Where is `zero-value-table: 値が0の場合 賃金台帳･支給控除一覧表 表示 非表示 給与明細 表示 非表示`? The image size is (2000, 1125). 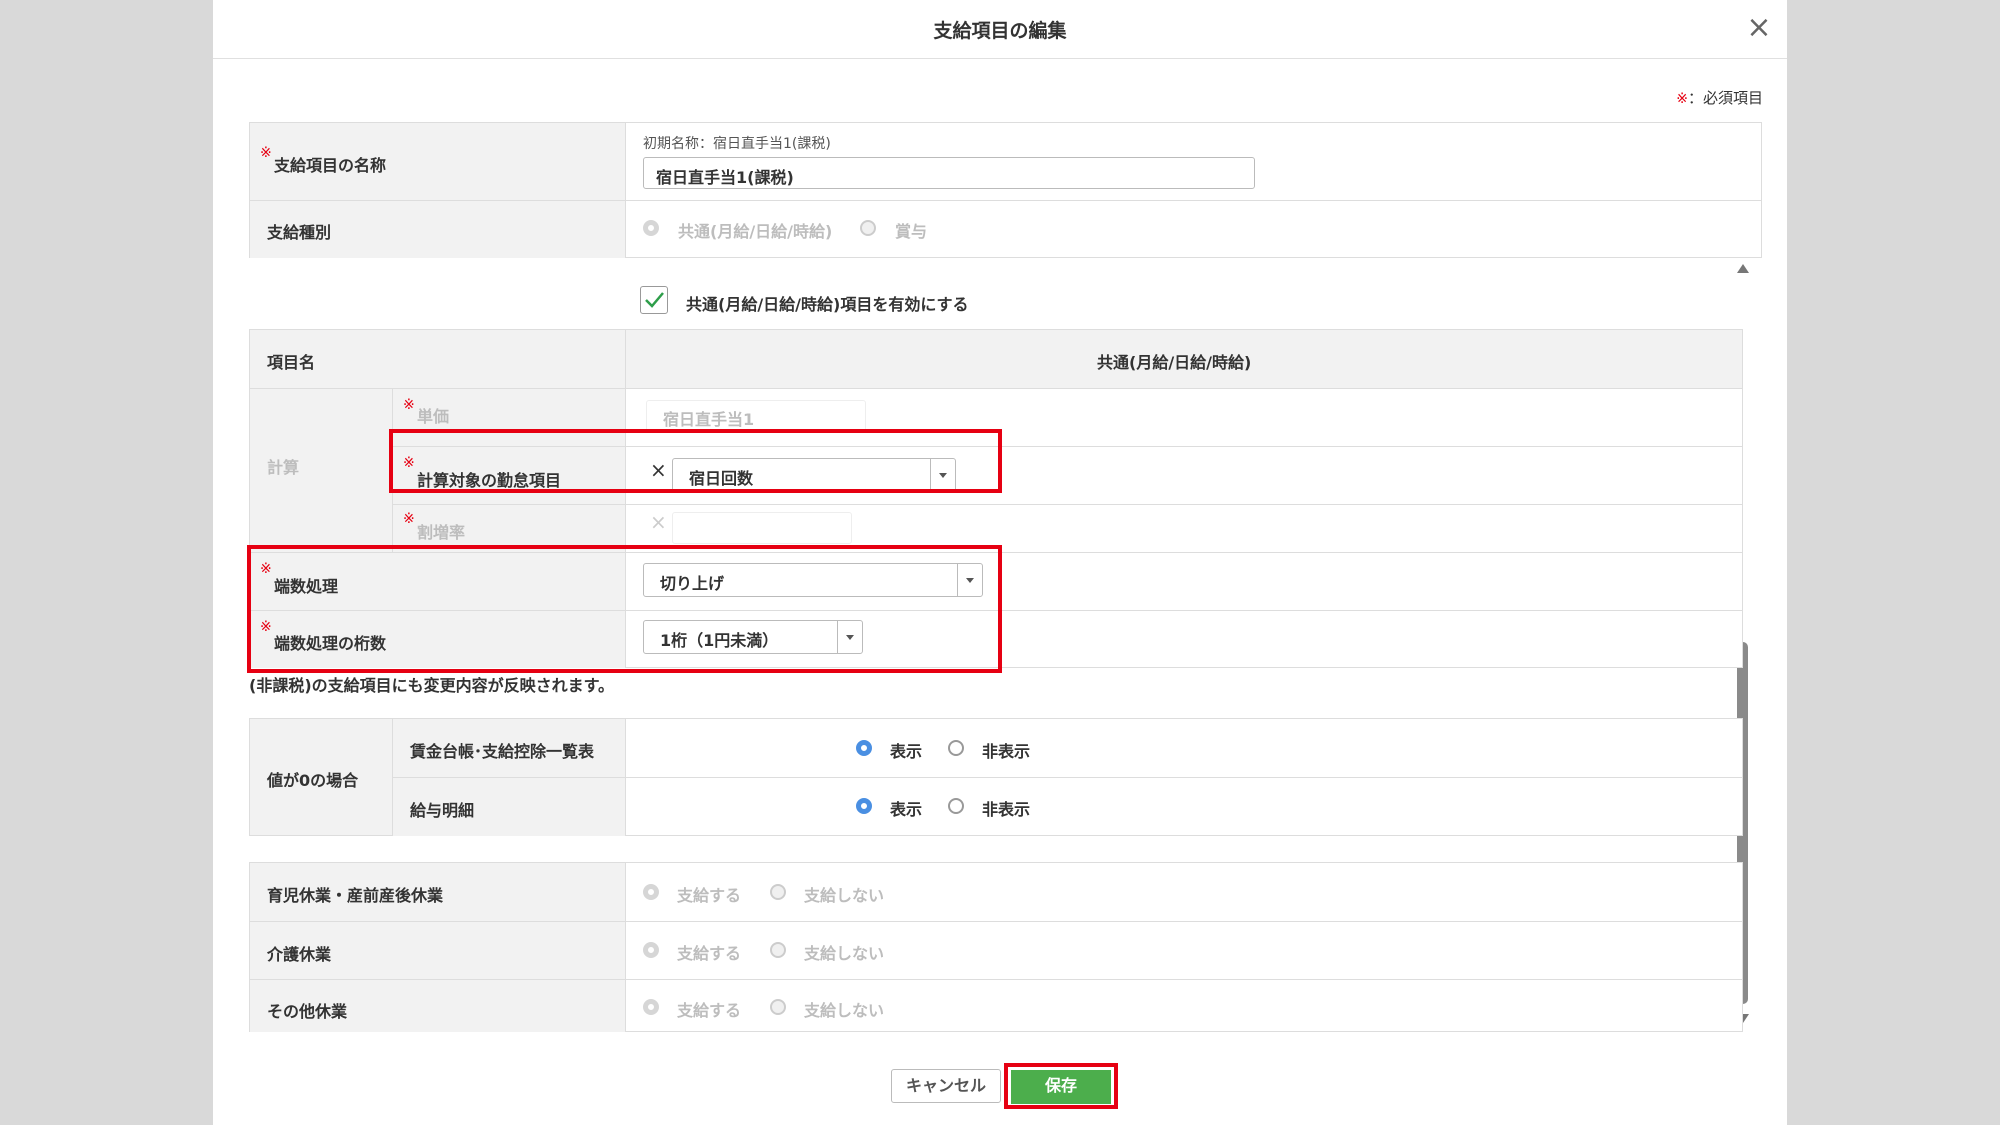 zero-value-table: 値が0の場合 賃金台帳･支給控除一覧表 表示 非表示 給与明細 表示 非表示 is located at coordinates (996, 777).